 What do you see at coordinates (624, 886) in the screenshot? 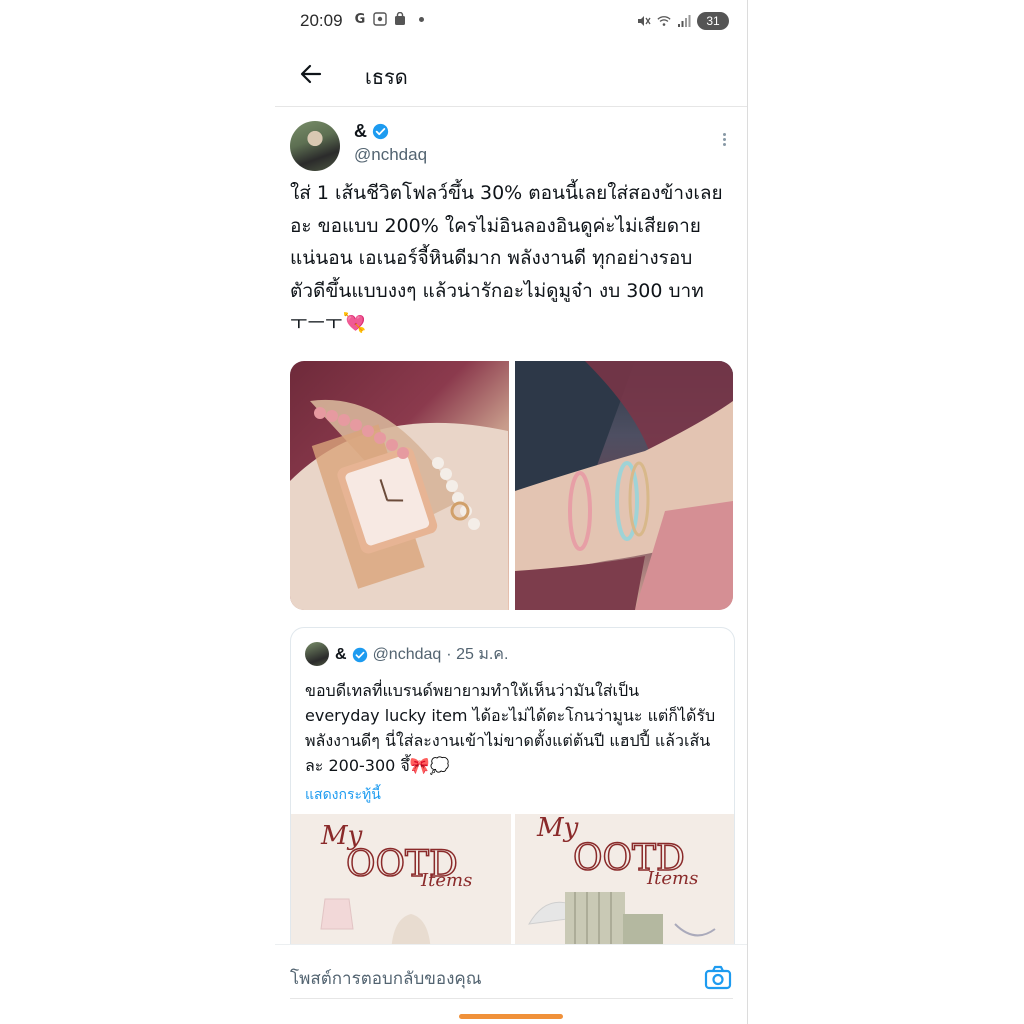
I see `quoted-image-2: My OOTD Items` at bounding box center [624, 886].